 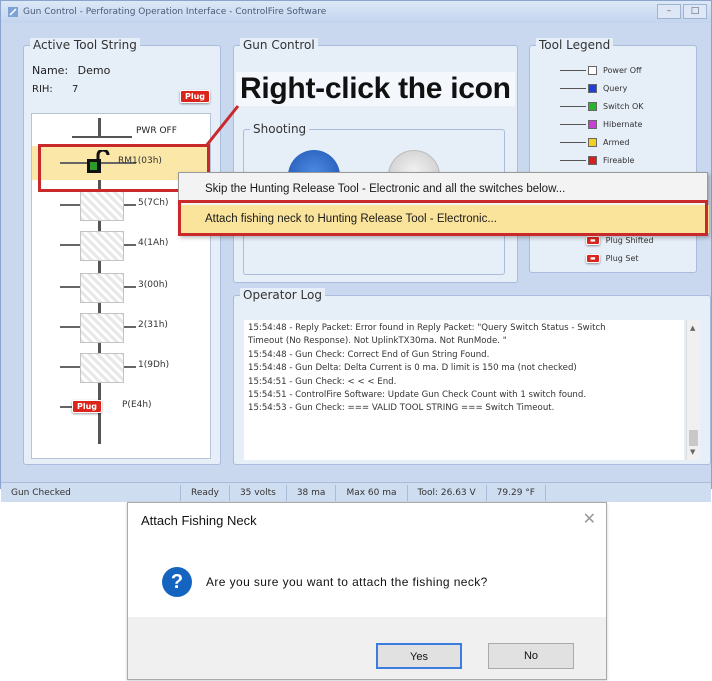 What do you see at coordinates (693, 390) in the screenshot?
I see `log-scrollbar: ▲ ▼` at bounding box center [693, 390].